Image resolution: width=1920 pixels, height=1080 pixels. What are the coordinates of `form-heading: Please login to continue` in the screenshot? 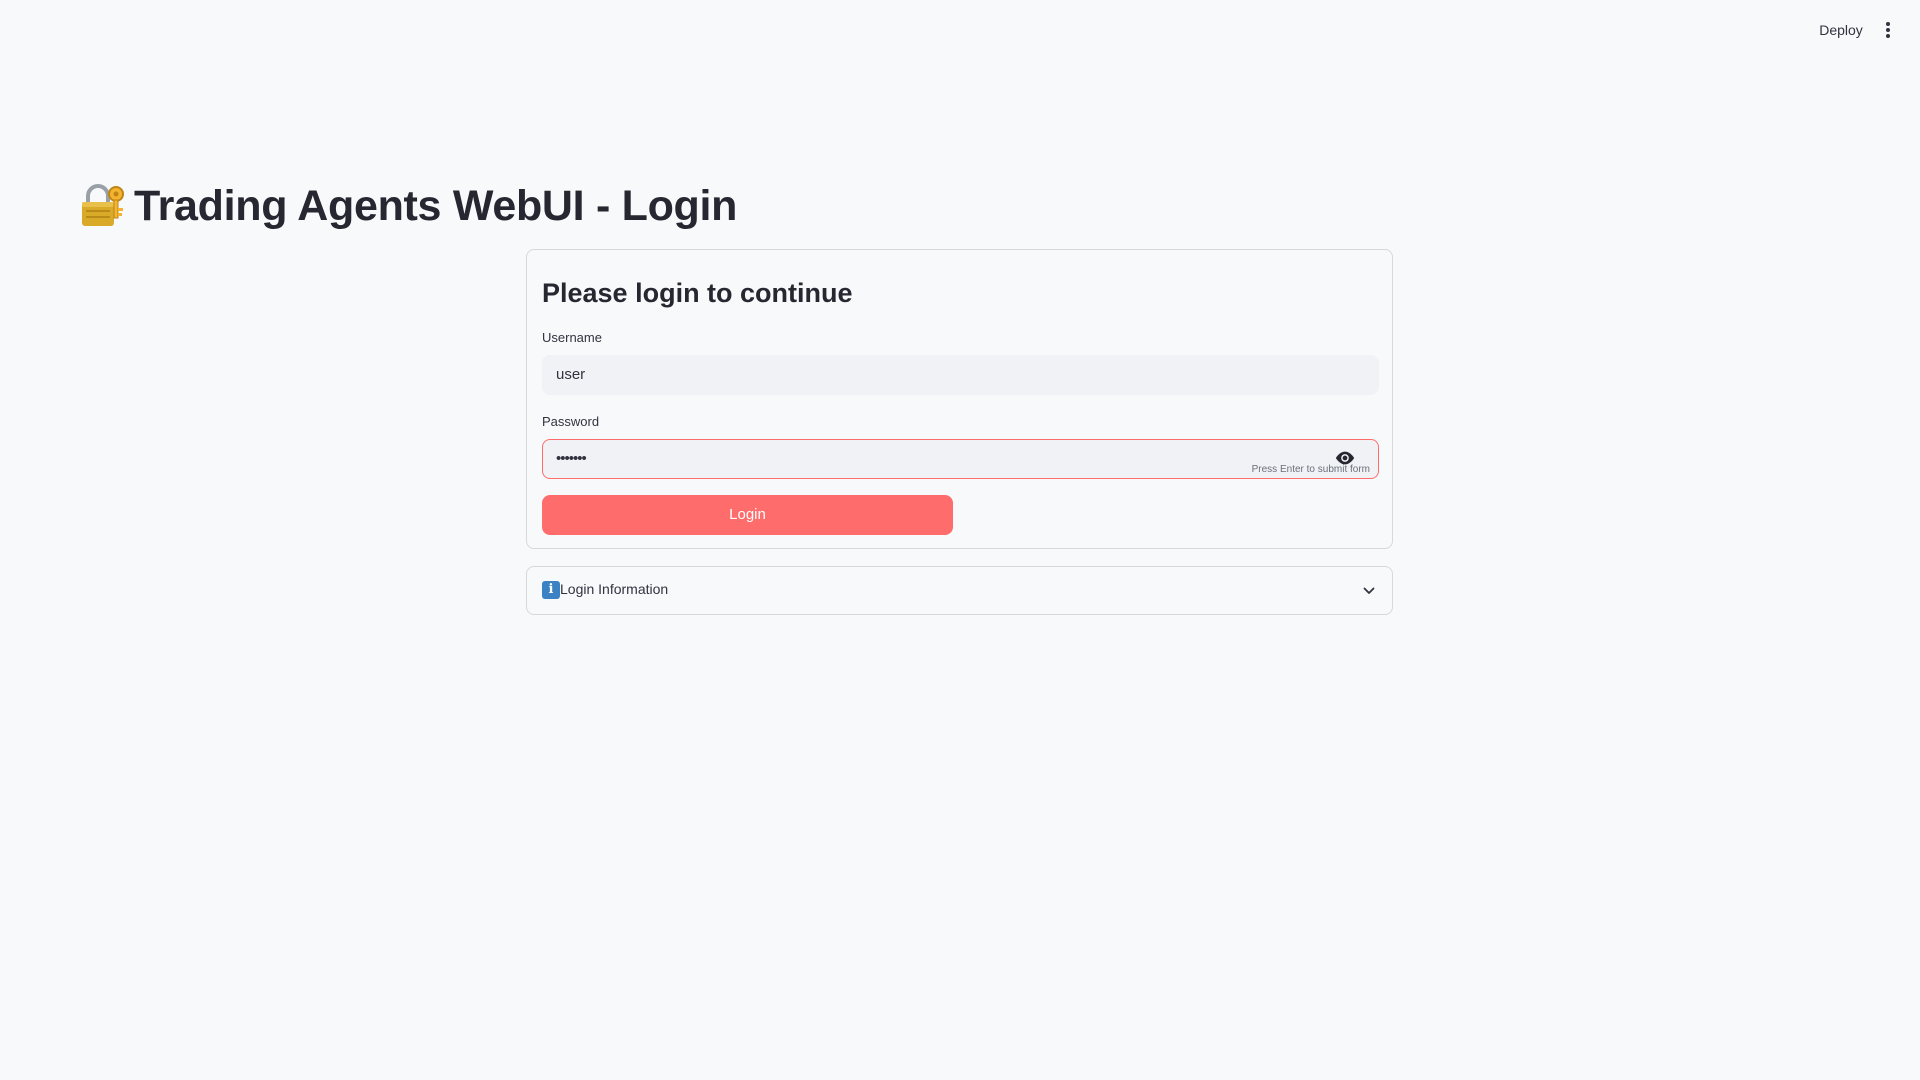 It's located at (697, 293).